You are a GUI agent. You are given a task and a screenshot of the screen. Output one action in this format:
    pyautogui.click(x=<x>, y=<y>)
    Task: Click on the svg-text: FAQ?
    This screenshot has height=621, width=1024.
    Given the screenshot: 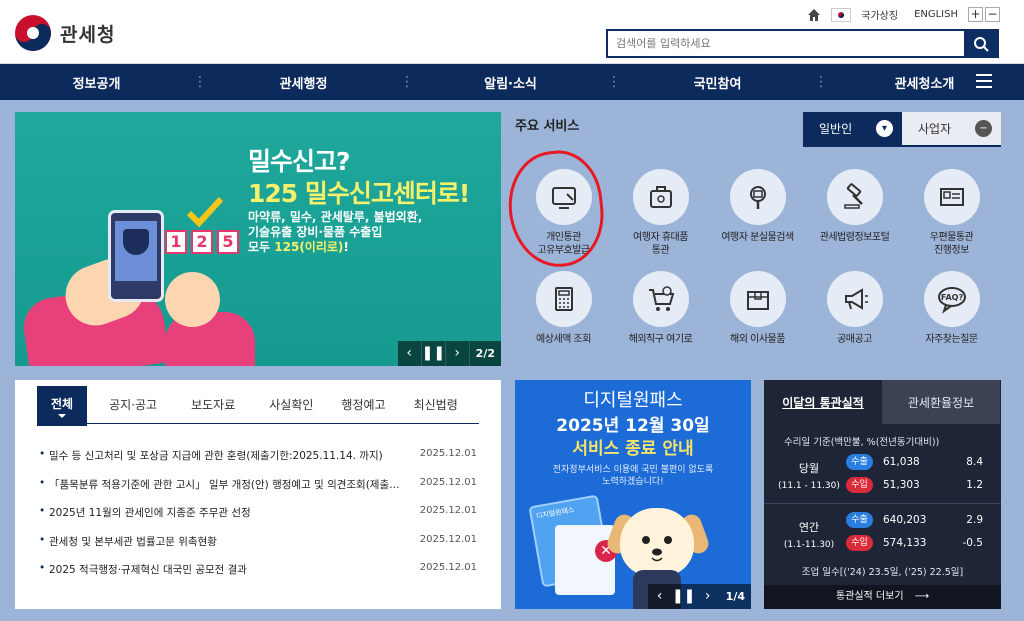 What is the action you would take?
    pyautogui.click(x=951, y=297)
    